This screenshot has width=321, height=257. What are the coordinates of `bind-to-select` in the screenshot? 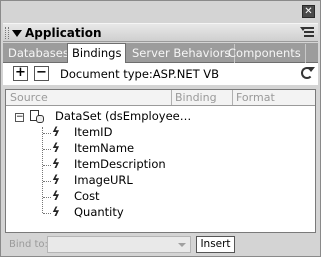 It's located at (119, 244).